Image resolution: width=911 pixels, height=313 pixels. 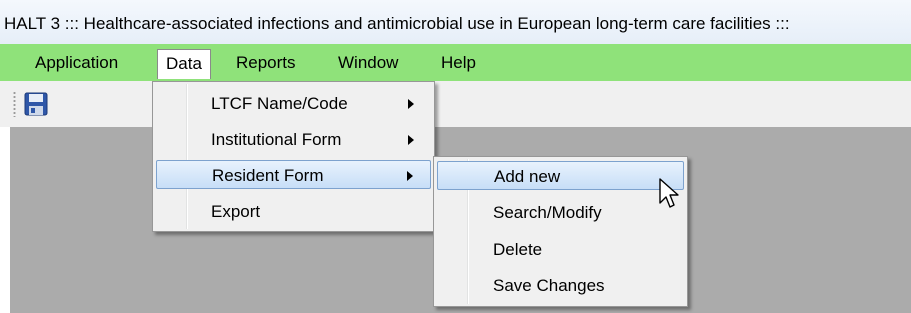 What do you see at coordinates (268, 175) in the screenshot?
I see `menu-item-label: Resident Form` at bounding box center [268, 175].